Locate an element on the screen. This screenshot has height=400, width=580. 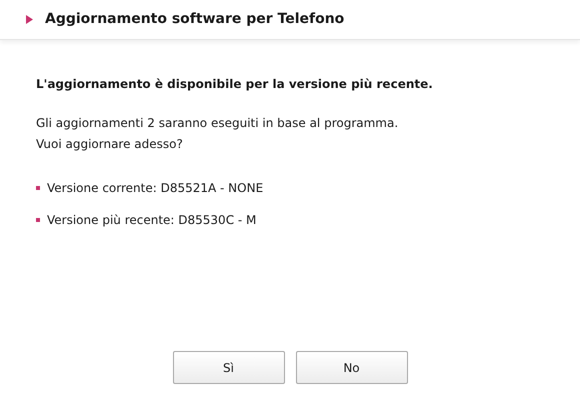
headline: L'aggiornamento è disponibile per la versione più recente. is located at coordinates (235, 84).